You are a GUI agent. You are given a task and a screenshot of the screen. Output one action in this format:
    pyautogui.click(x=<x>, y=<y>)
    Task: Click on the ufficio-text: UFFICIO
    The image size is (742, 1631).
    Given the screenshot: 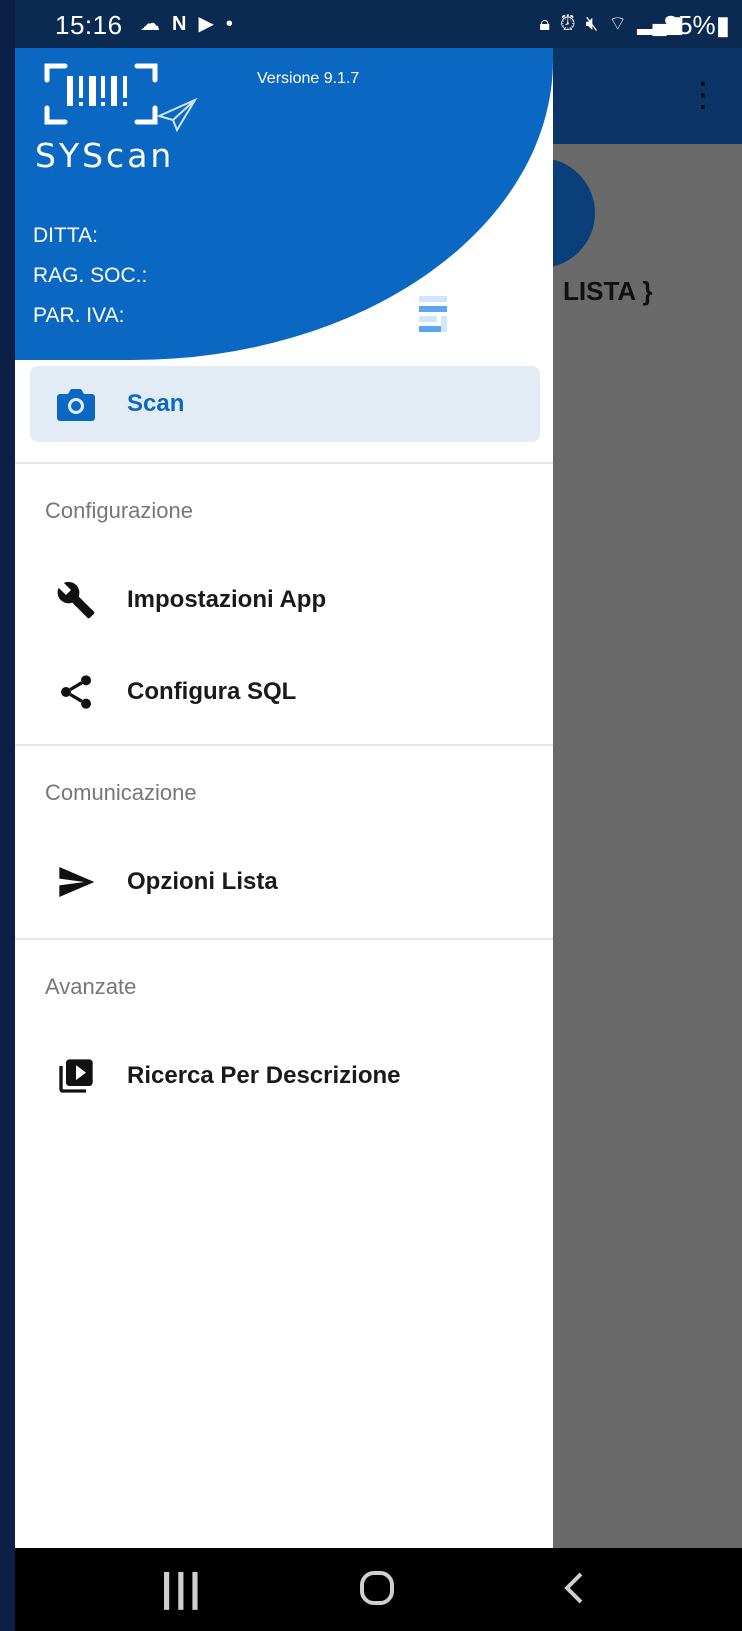 What is the action you would take?
    pyautogui.click(x=488, y=323)
    